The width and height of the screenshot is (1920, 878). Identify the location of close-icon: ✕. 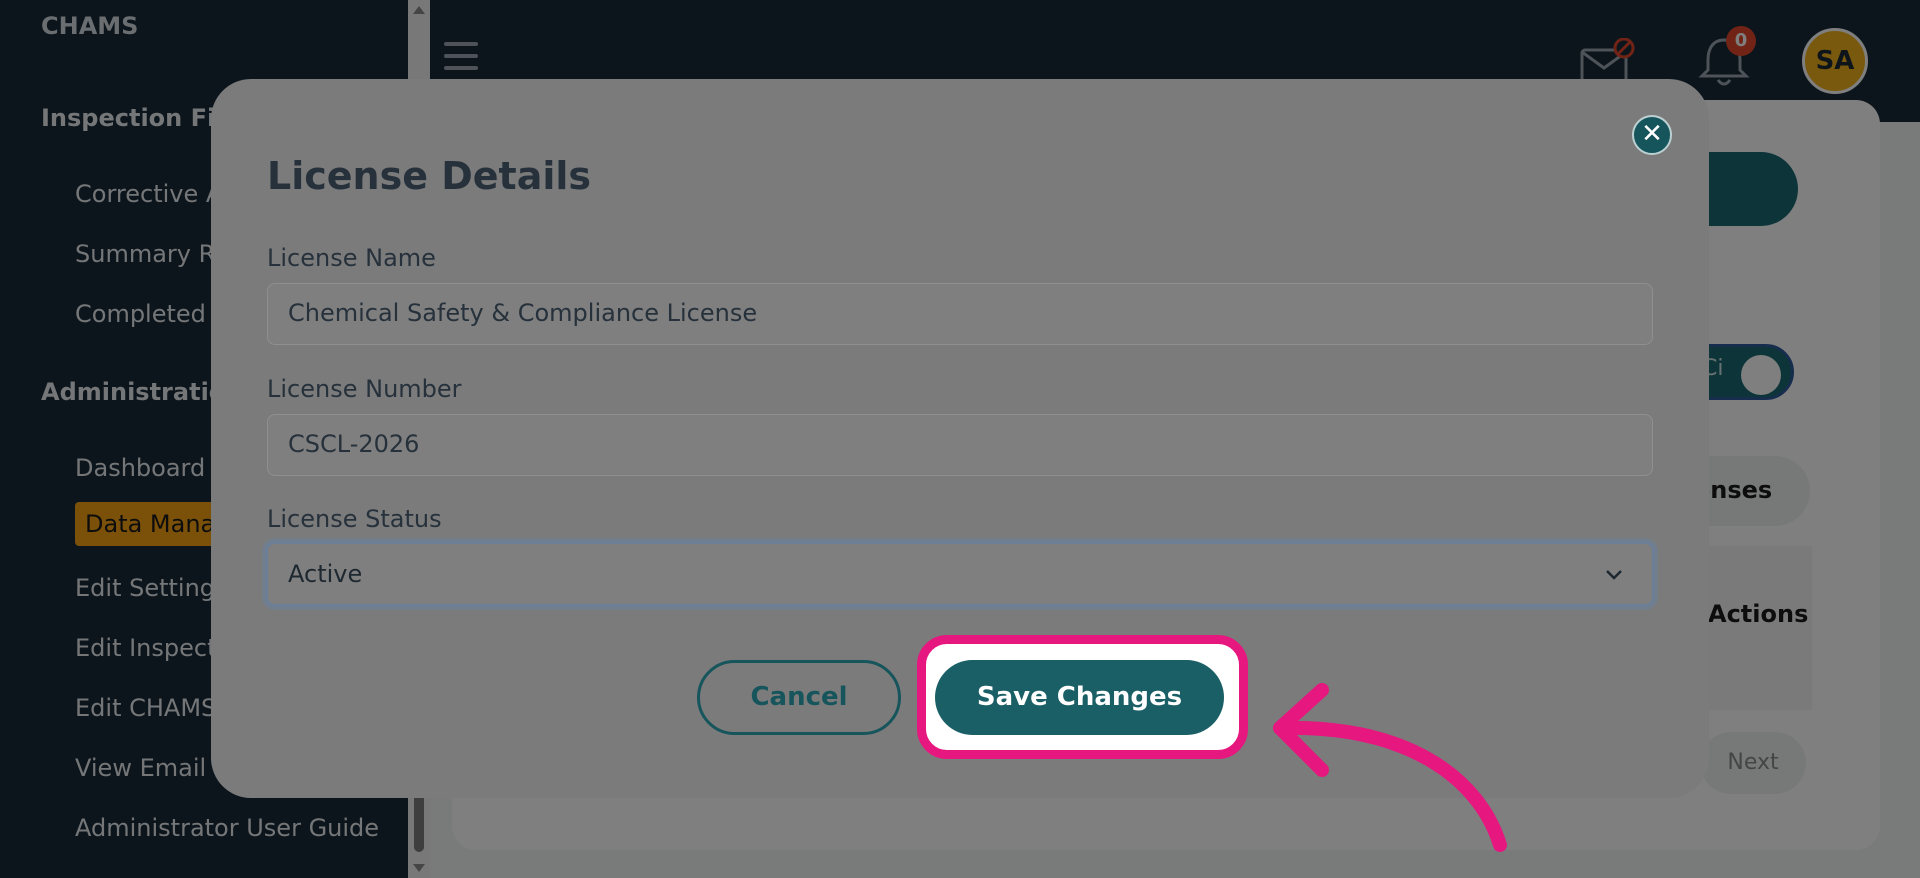
(1652, 135).